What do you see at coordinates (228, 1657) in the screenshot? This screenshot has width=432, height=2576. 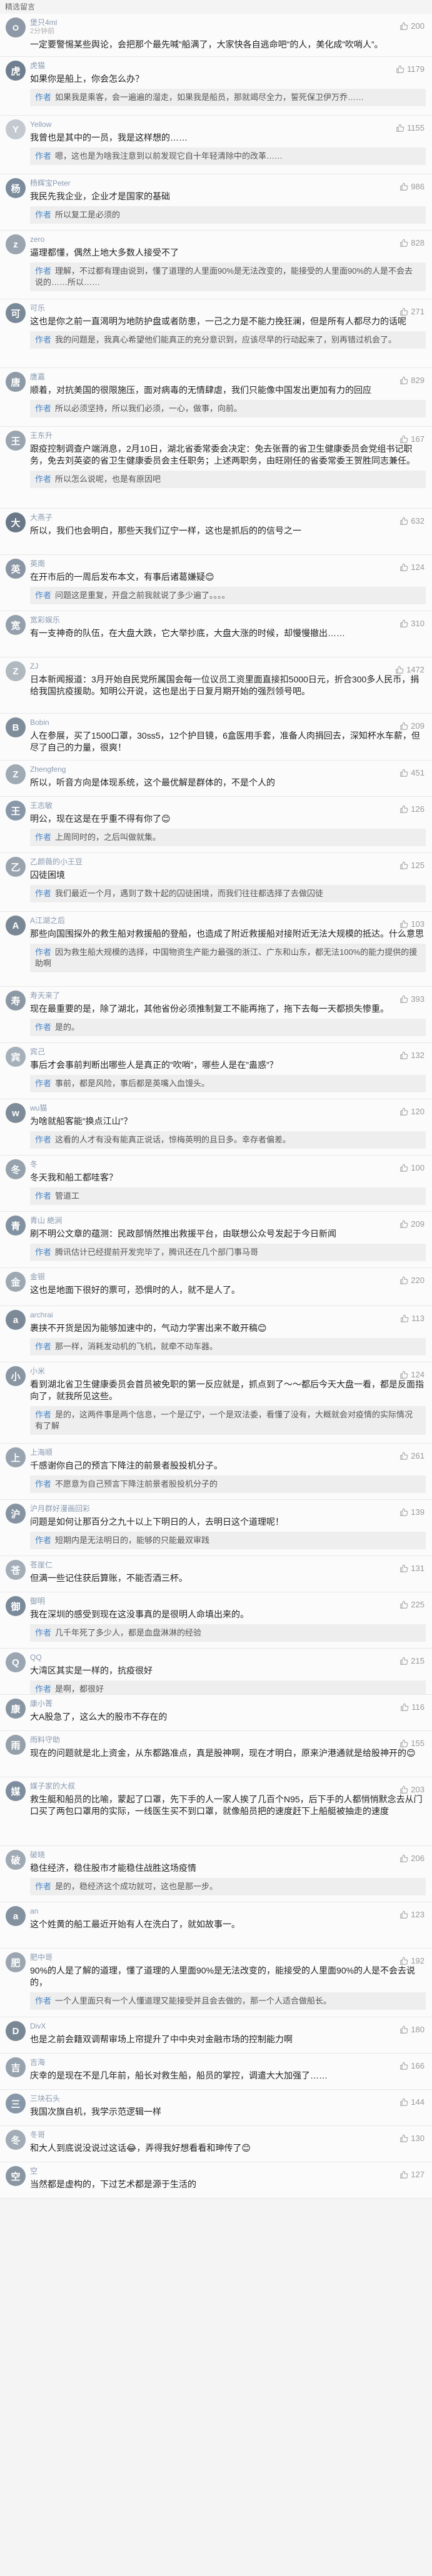 I see `comment-username: QQ` at bounding box center [228, 1657].